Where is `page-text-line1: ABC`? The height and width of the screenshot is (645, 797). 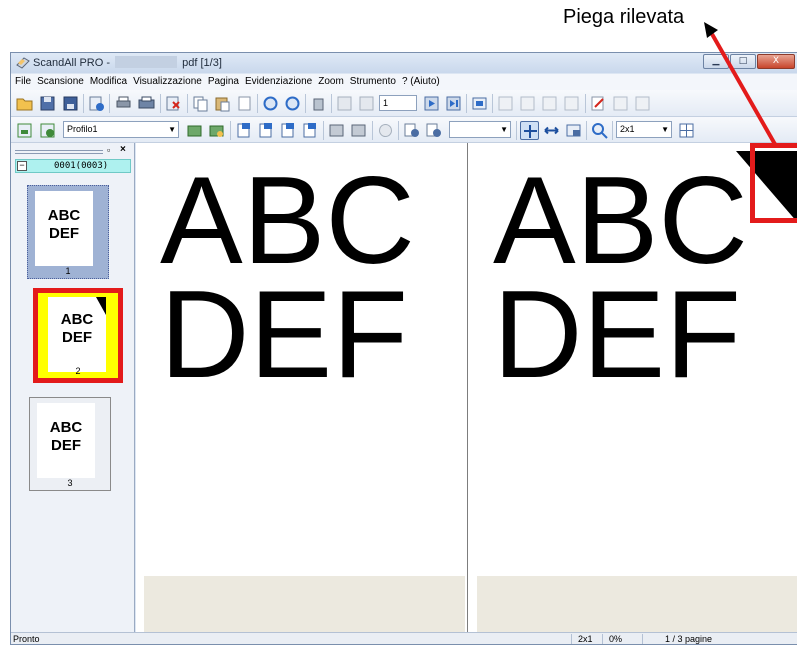
page-text-line1: ABC is located at coordinates (620, 221).